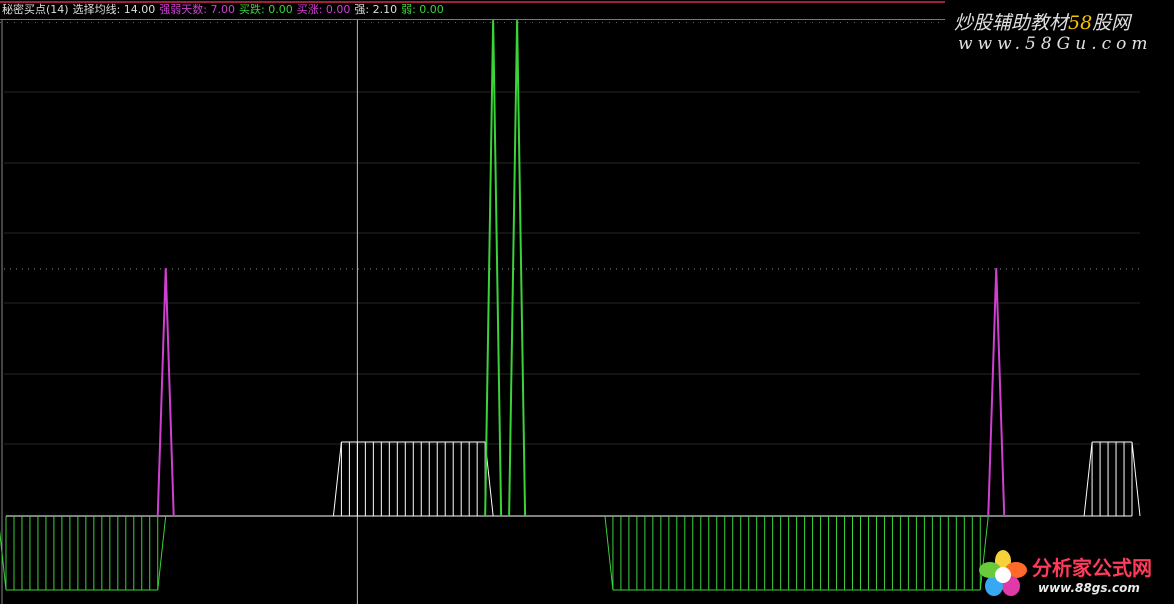 The height and width of the screenshot is (604, 1174). I want to click on logo-url: www.88gs.com, so click(1089, 588).